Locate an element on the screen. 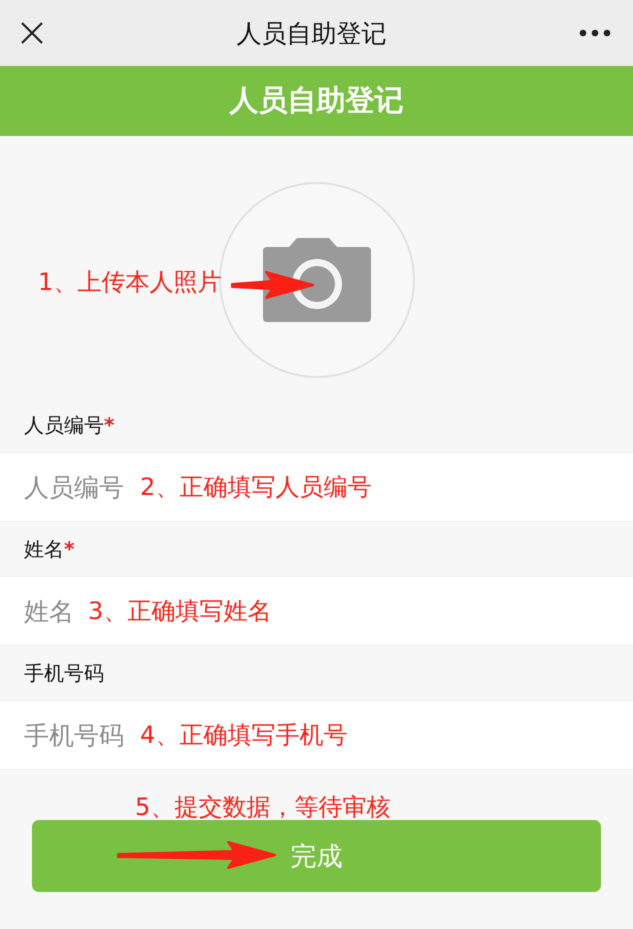 This screenshot has width=633, height=929. window-title: 人员自助登记 is located at coordinates (311, 34).